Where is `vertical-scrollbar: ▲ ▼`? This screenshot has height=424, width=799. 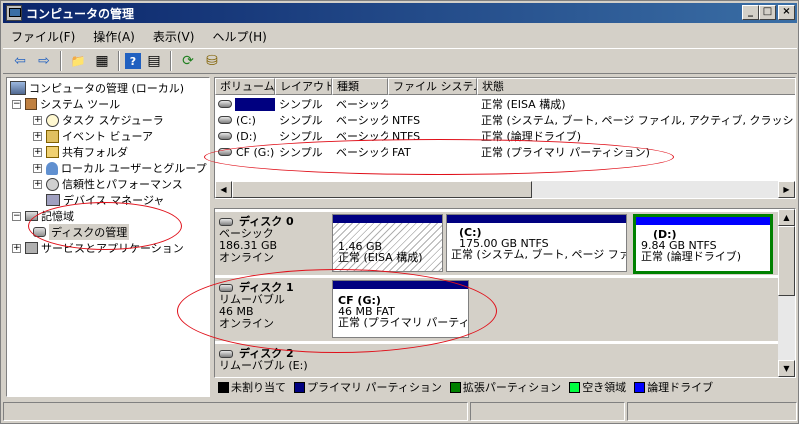
vertical-scrollbar: ▲ ▼ is located at coordinates (786, 293).